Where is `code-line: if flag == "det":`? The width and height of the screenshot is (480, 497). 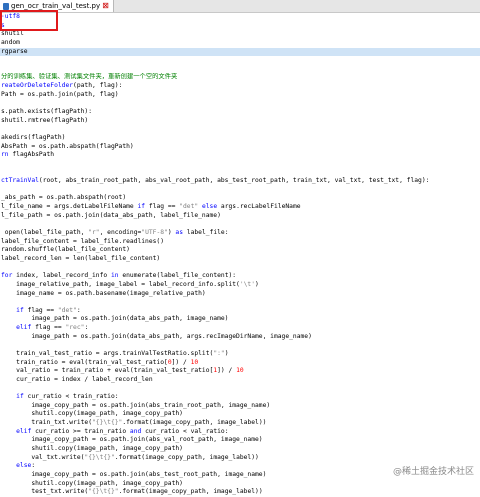 code-line: if flag == "det": is located at coordinates (240, 311).